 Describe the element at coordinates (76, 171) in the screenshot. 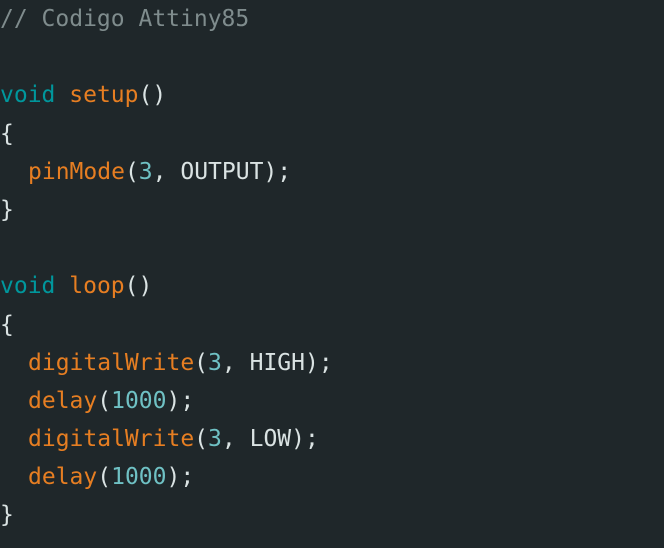

I see `code-token-func: pinMode` at that location.